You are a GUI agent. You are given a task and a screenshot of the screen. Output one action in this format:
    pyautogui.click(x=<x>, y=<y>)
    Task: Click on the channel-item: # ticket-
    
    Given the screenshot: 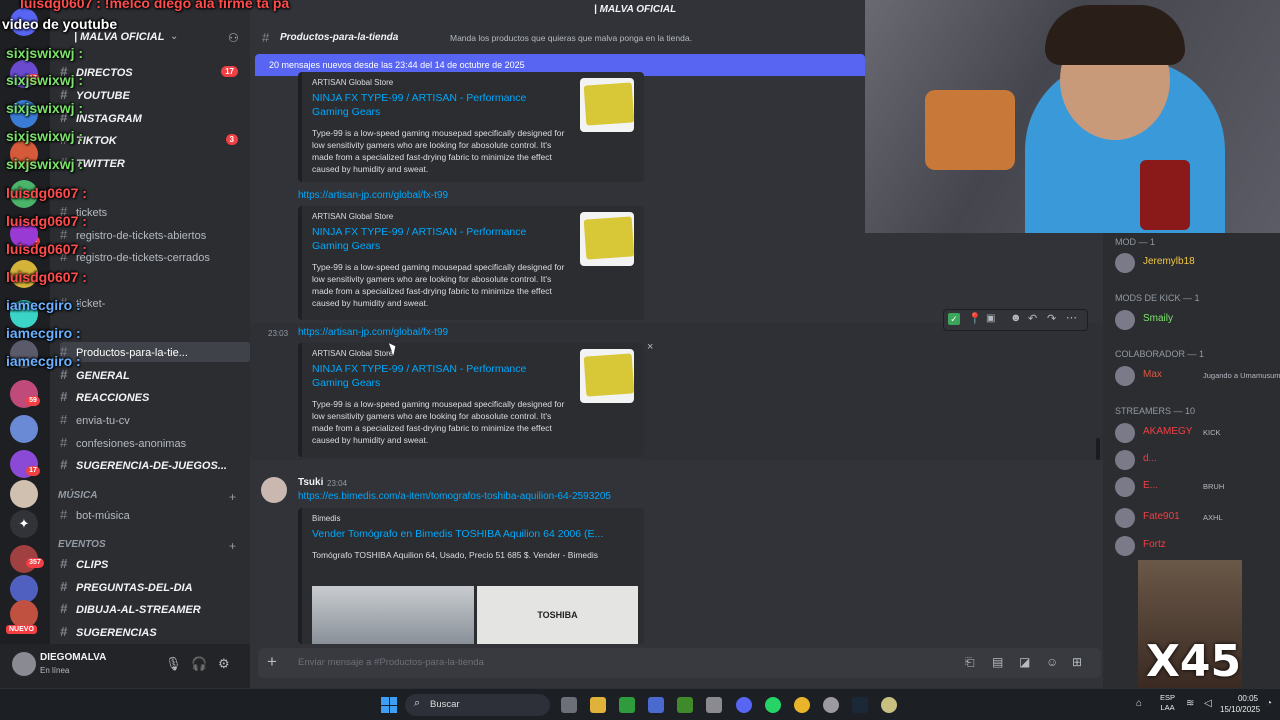 What is the action you would take?
    pyautogui.click(x=155, y=303)
    